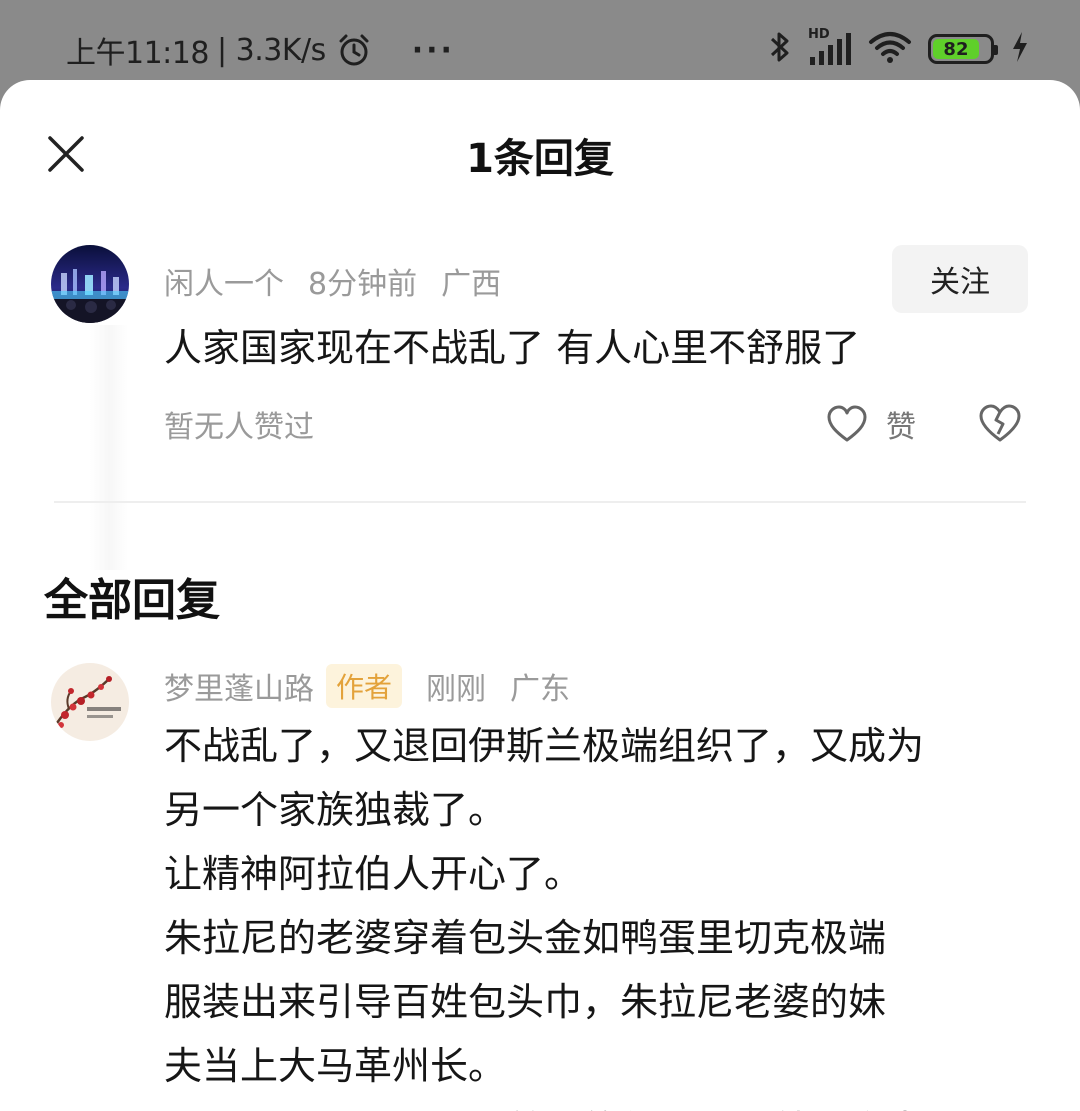 Image resolution: width=1080 pixels, height=1111 pixels. I want to click on reply-line: 另一个家族独裁了。, so click(335, 810).